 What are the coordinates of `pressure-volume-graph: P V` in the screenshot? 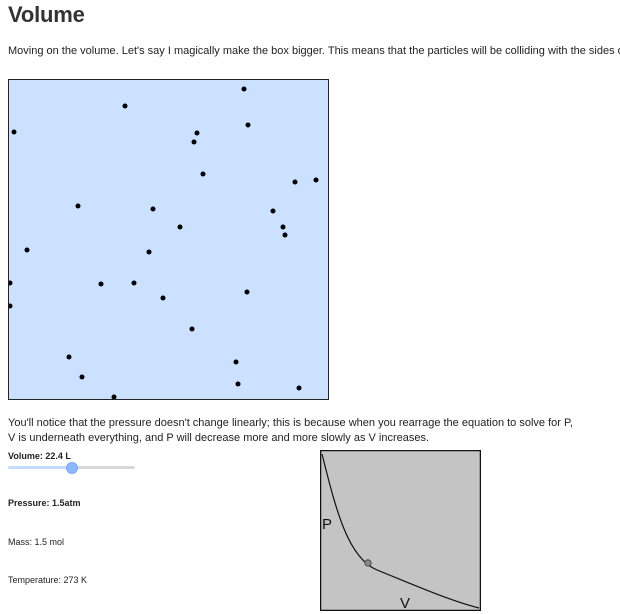 It's located at (400, 530).